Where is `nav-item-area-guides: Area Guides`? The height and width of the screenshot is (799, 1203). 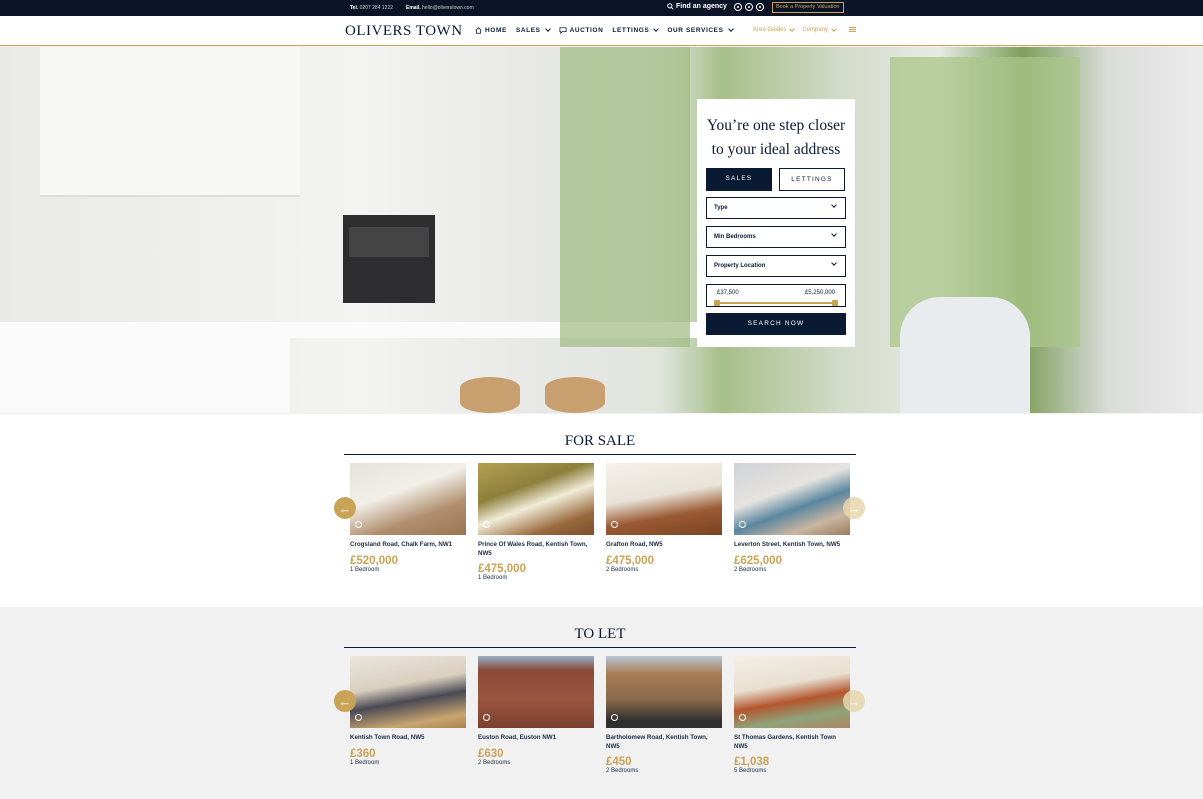
nav-item-area-guides: Area Guides is located at coordinates (774, 29).